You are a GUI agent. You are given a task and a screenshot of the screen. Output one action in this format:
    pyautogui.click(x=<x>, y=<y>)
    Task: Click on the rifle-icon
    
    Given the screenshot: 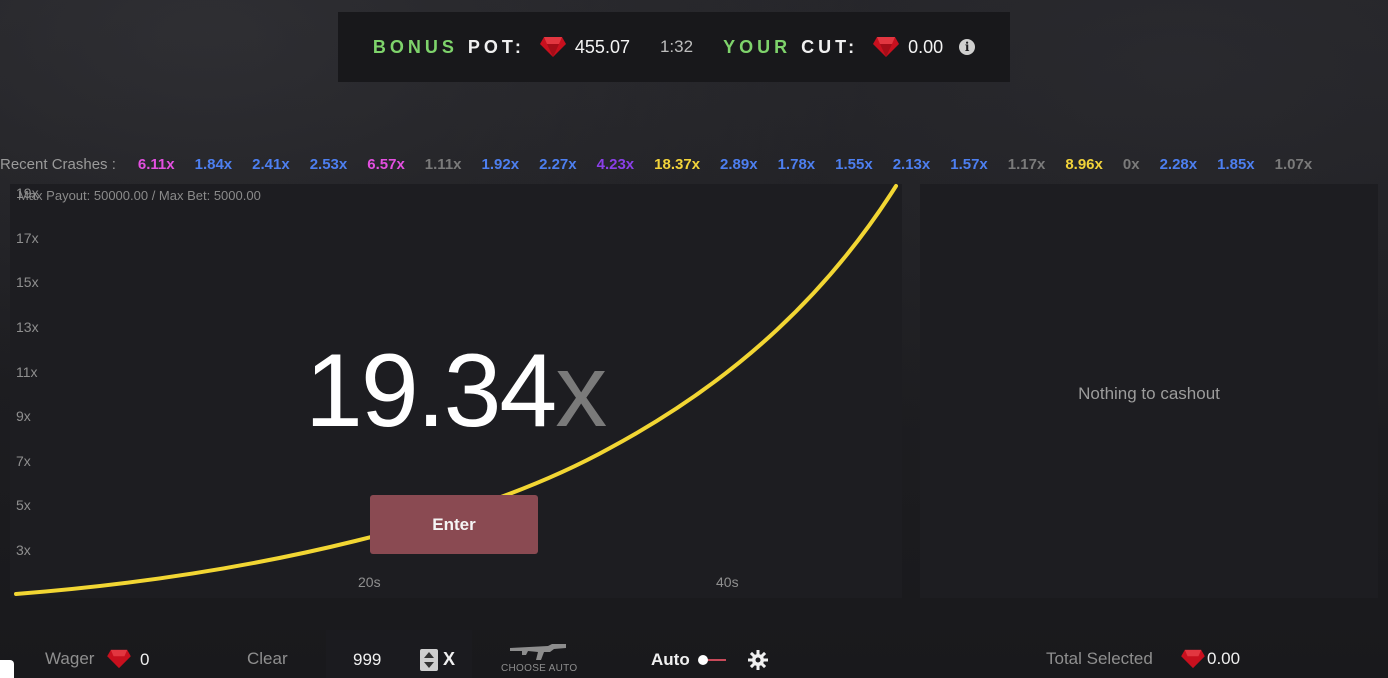 What is the action you would take?
    pyautogui.click(x=538, y=651)
    